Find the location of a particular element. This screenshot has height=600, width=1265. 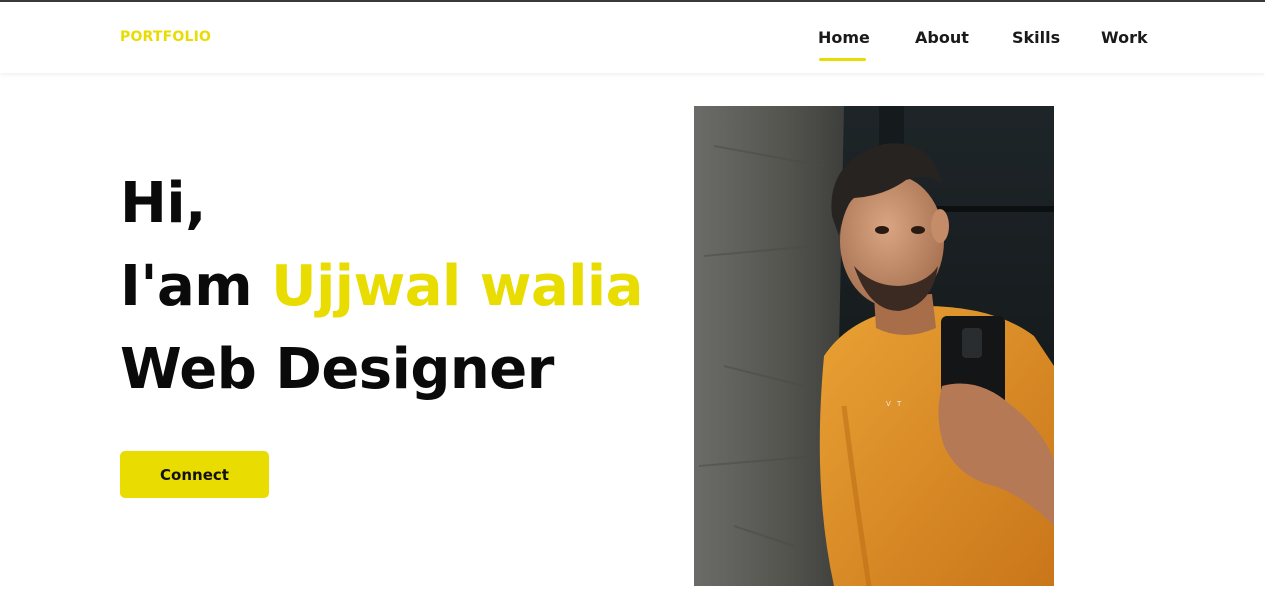

logo: PORTFOLIO is located at coordinates (165, 37).